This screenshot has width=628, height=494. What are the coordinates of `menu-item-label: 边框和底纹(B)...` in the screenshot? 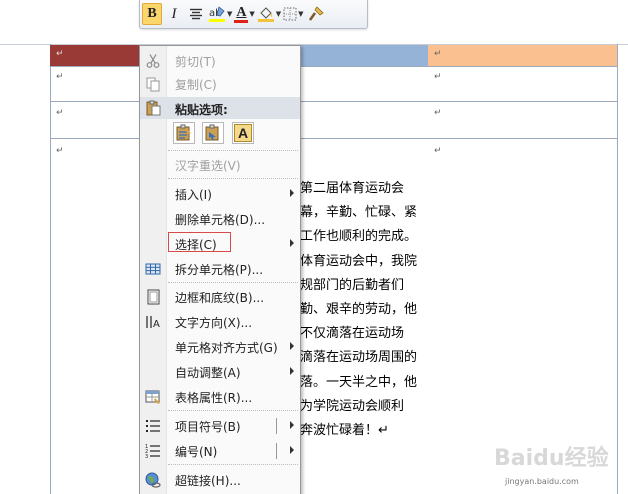 It's located at (220, 298).